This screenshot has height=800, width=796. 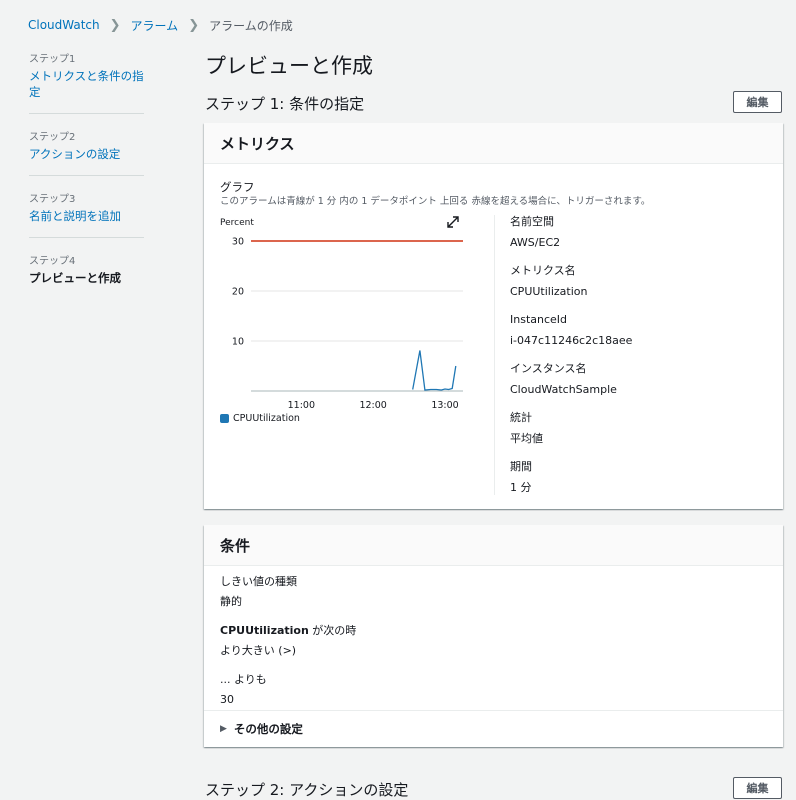 What do you see at coordinates (549, 291) in the screenshot?
I see `detail-value: CPUUtilization` at bounding box center [549, 291].